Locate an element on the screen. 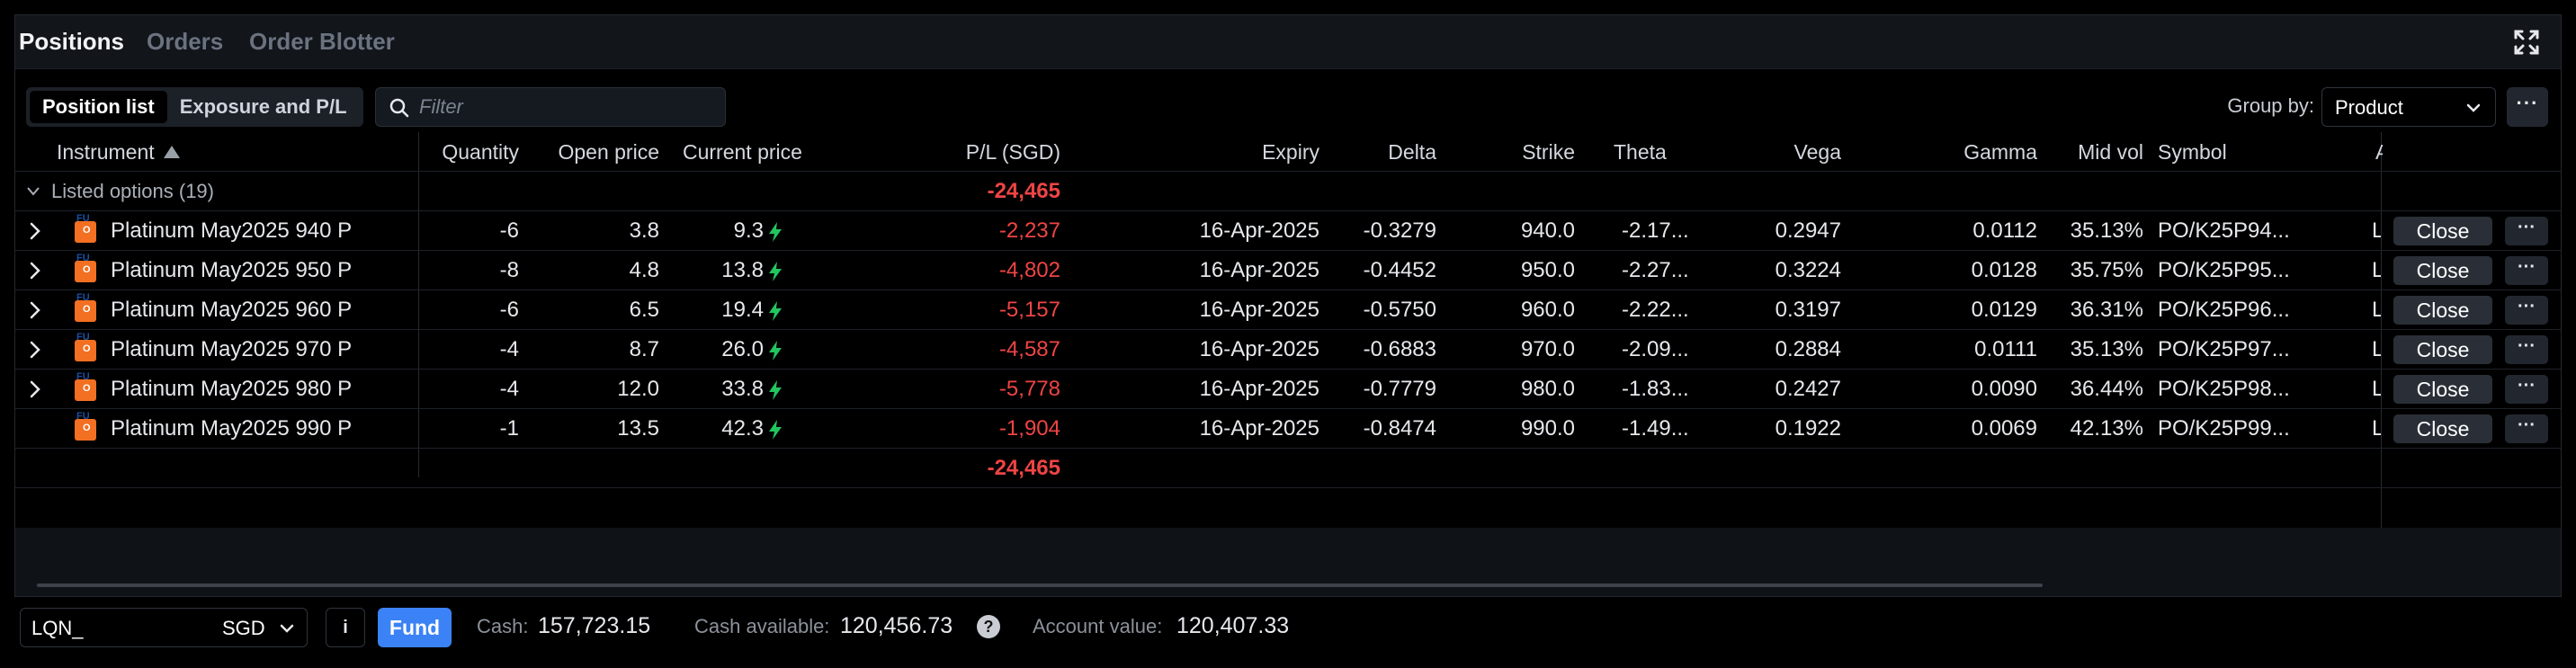 Image resolution: width=2576 pixels, height=668 pixels. cell-current-price: 33.8 is located at coordinates (742, 389).